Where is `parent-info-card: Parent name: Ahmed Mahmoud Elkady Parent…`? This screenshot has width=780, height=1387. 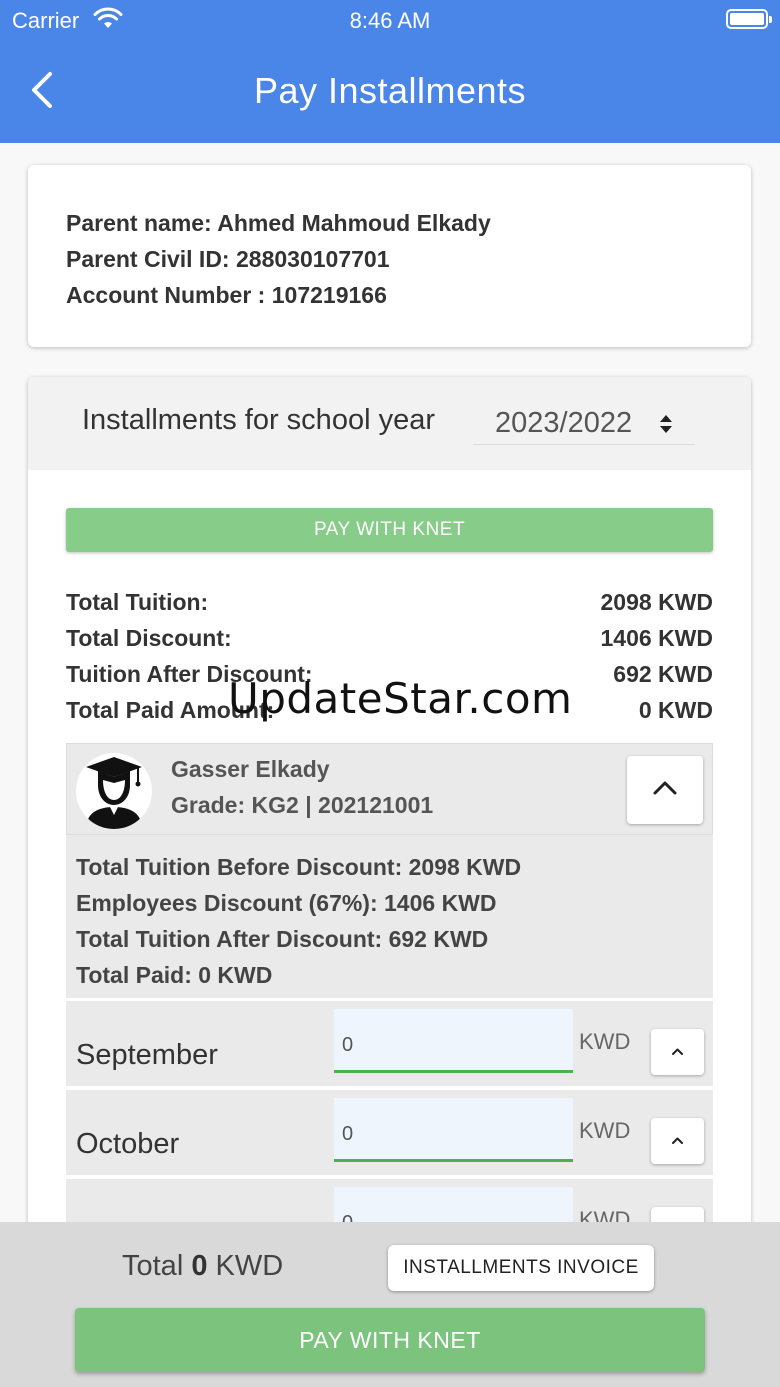
parent-info-card: Parent name: Ahmed Mahmoud Elkady Parent… is located at coordinates (389, 256).